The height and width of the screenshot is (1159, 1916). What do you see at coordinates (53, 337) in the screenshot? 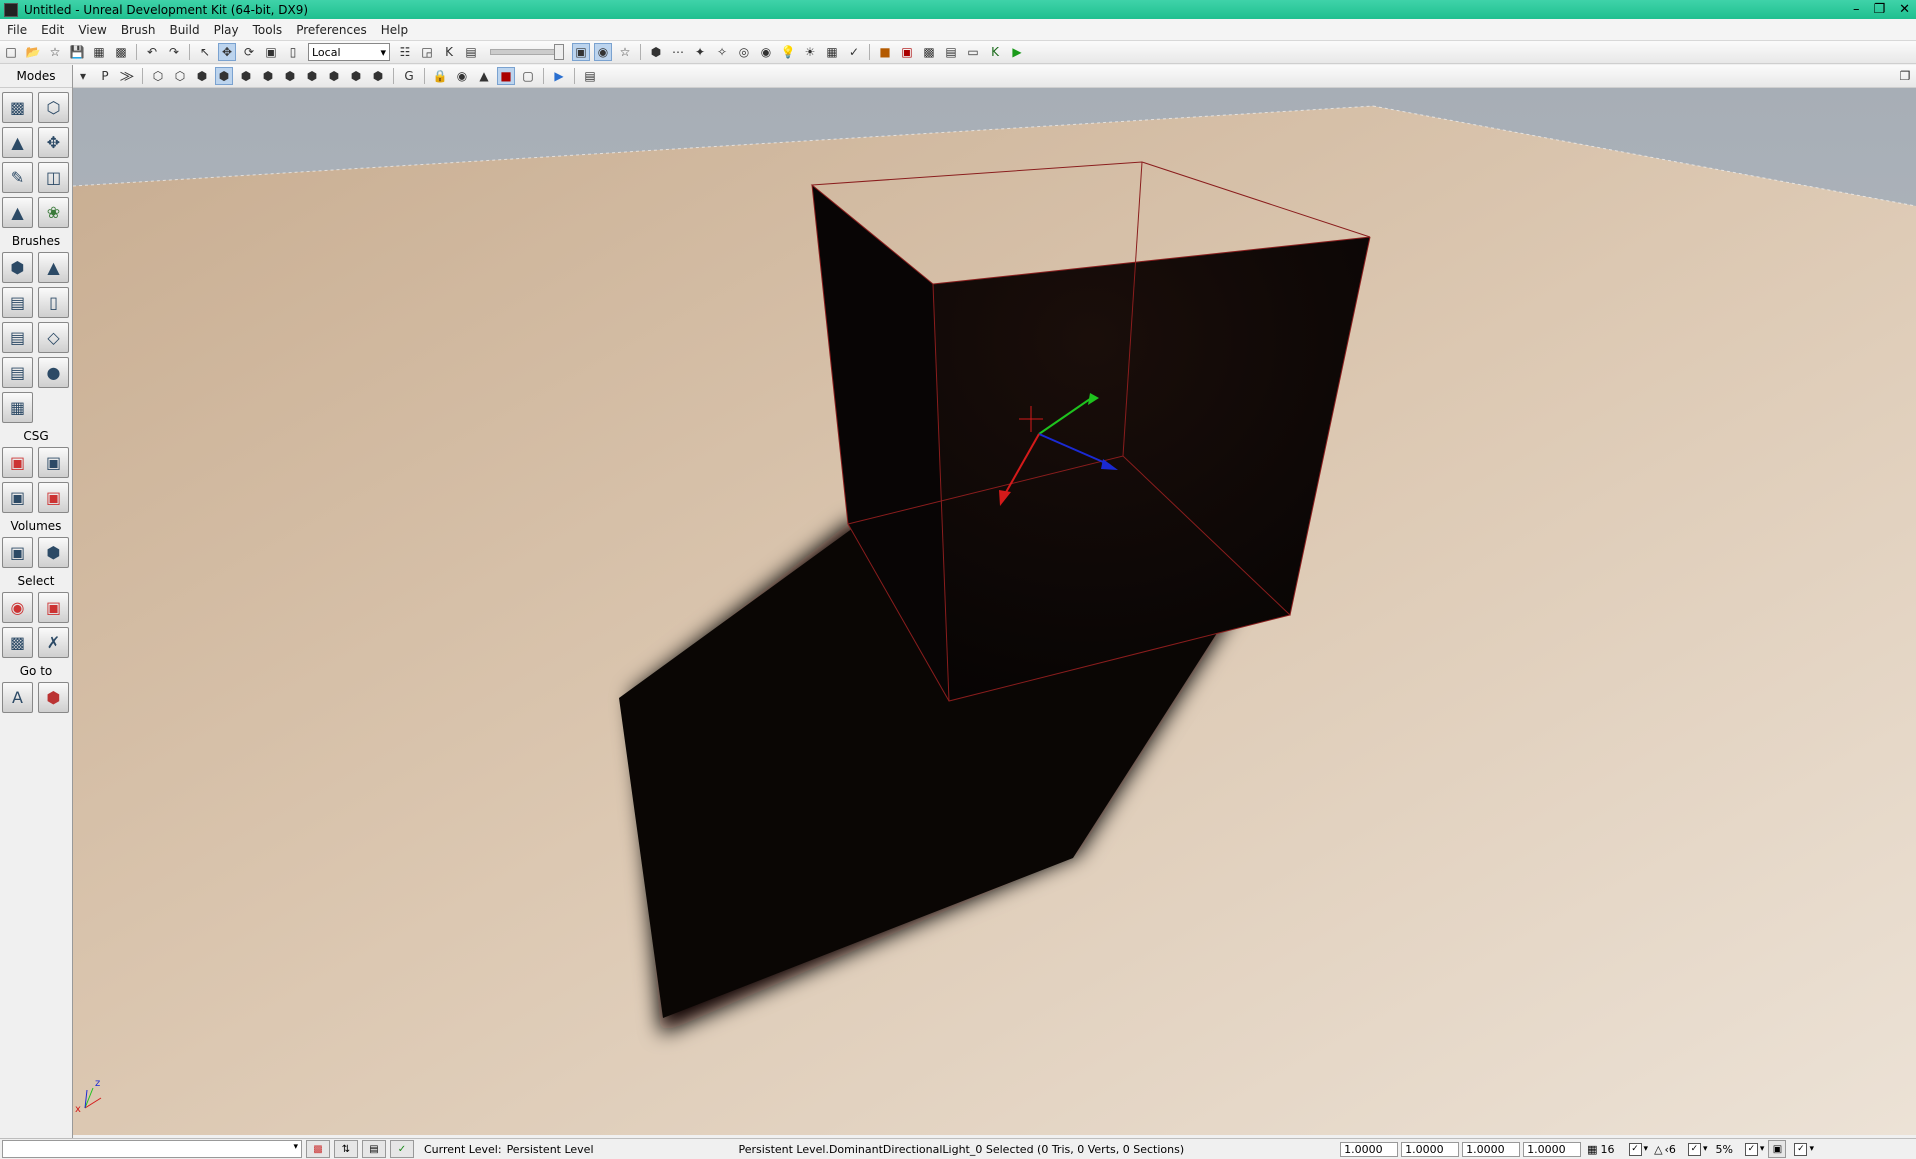
I see `sheet-brush-icon: ◇` at bounding box center [53, 337].